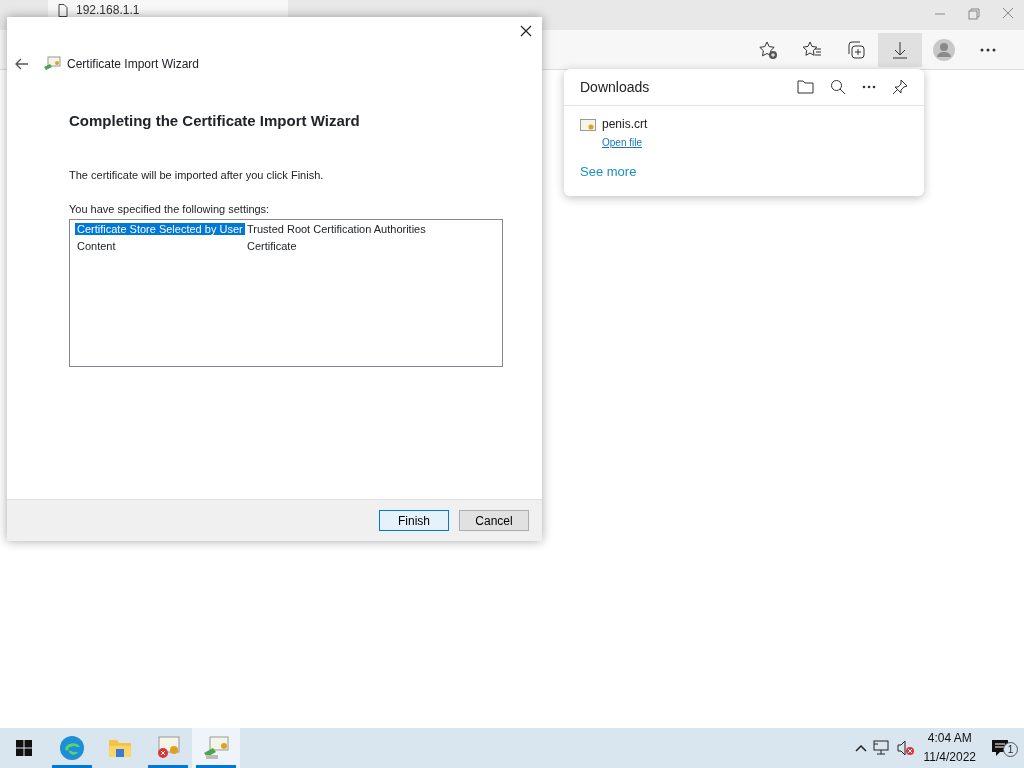 Image resolution: width=1024 pixels, height=768 pixels. What do you see at coordinates (622, 142) in the screenshot?
I see `open-file-link: Open file` at bounding box center [622, 142].